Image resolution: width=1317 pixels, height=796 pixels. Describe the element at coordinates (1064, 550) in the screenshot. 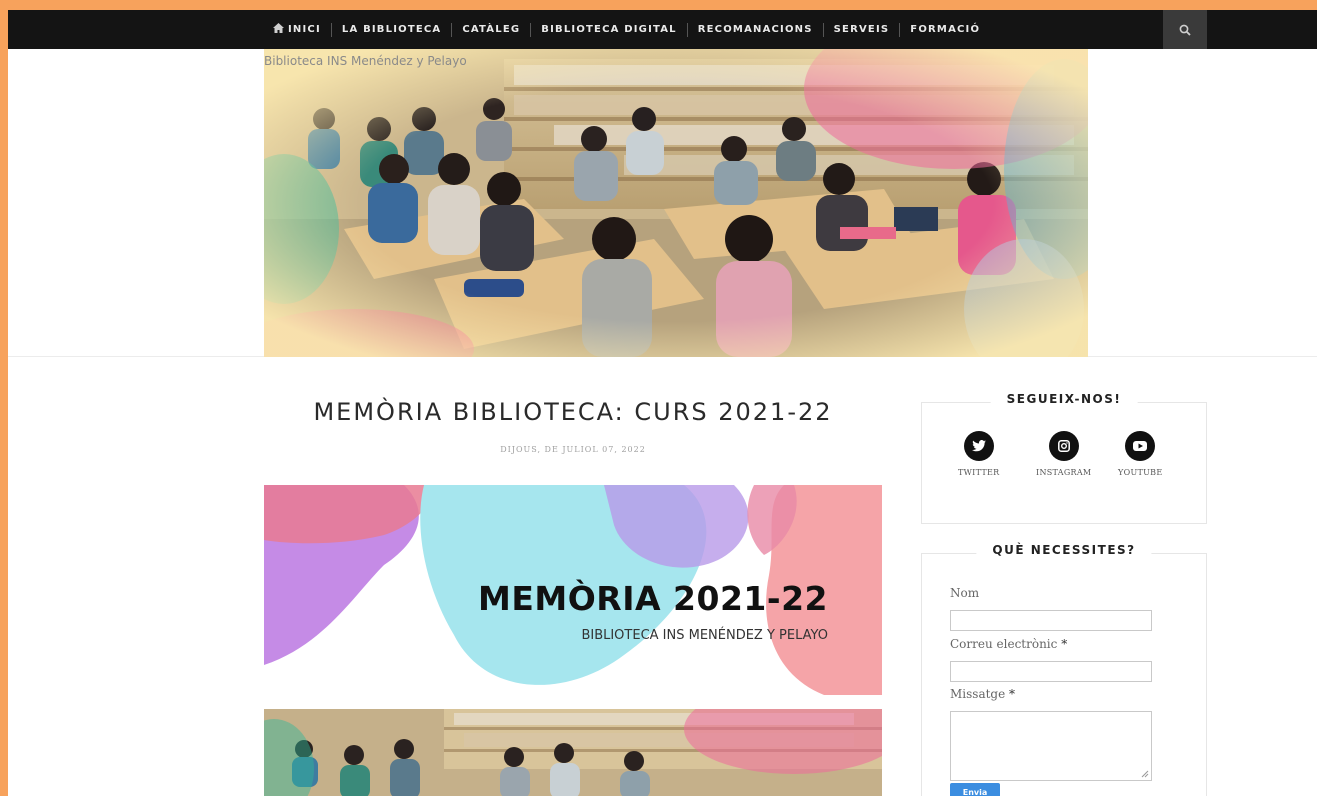

I see `contact-widget-title: QUÈ NECESSITES?` at that location.